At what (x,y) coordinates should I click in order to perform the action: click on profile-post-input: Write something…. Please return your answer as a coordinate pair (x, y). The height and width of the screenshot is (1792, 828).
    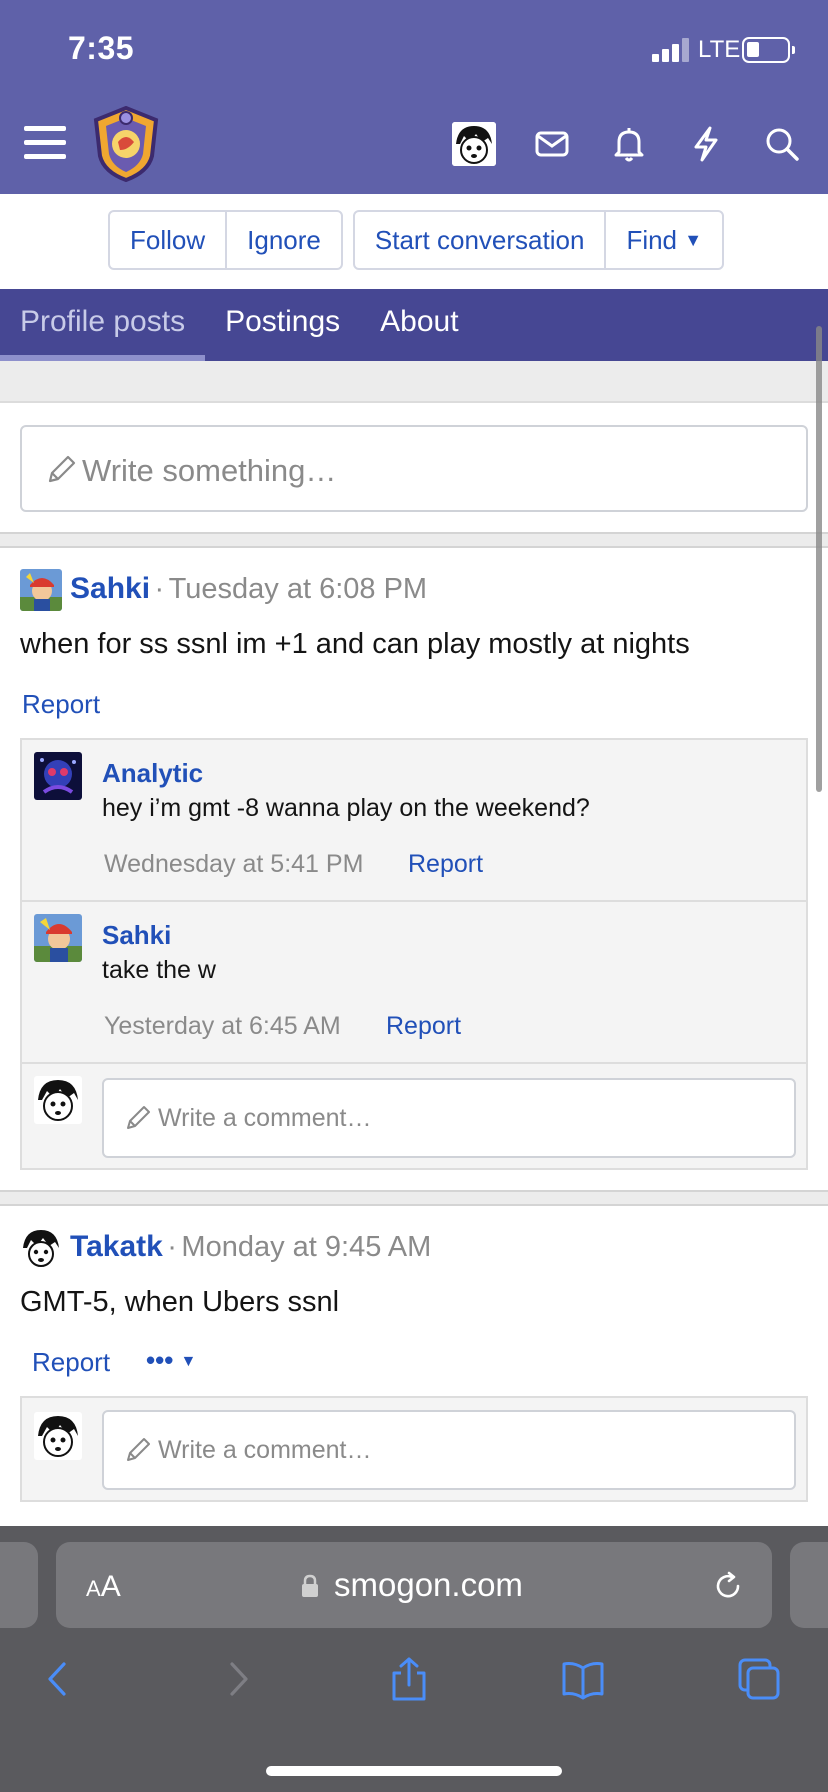
    Looking at the image, I should click on (414, 468).